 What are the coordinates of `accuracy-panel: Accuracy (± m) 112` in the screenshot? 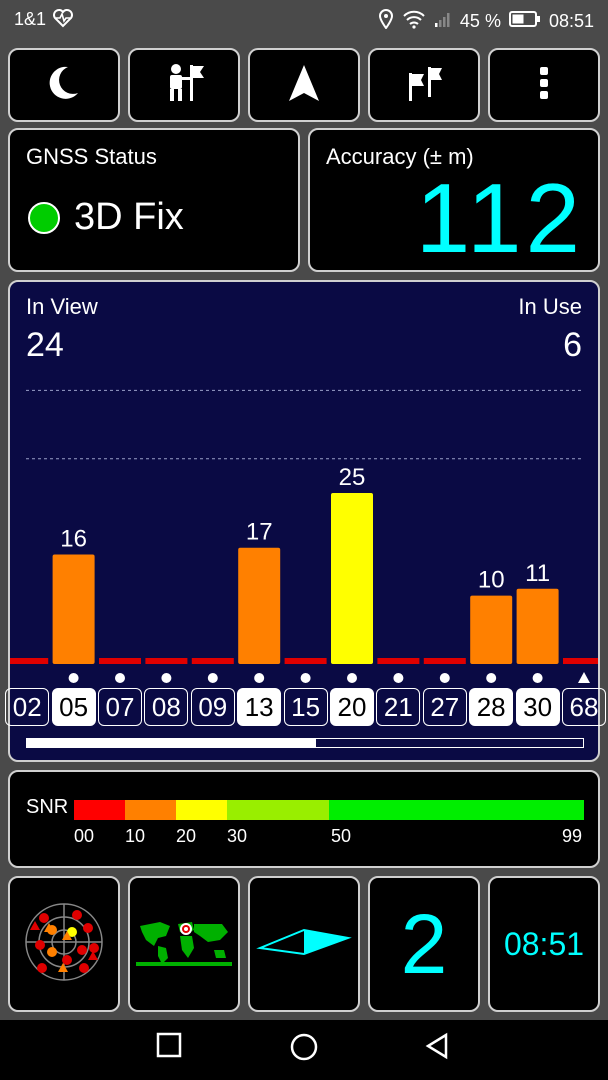 It's located at (454, 200).